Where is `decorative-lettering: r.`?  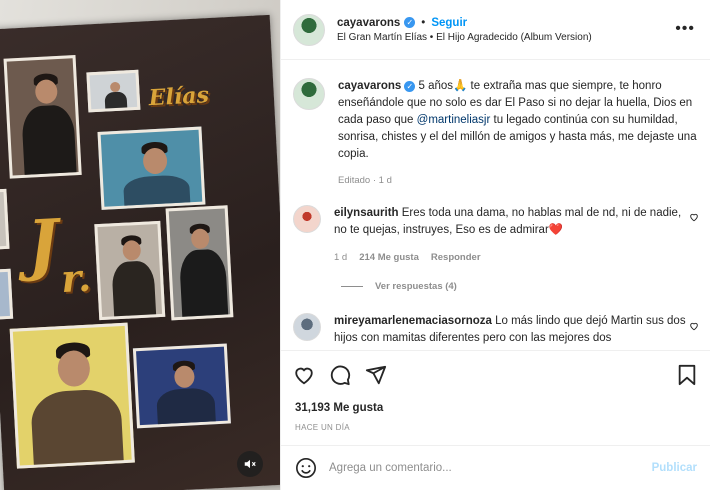 decorative-lettering: r. is located at coordinates (76, 278).